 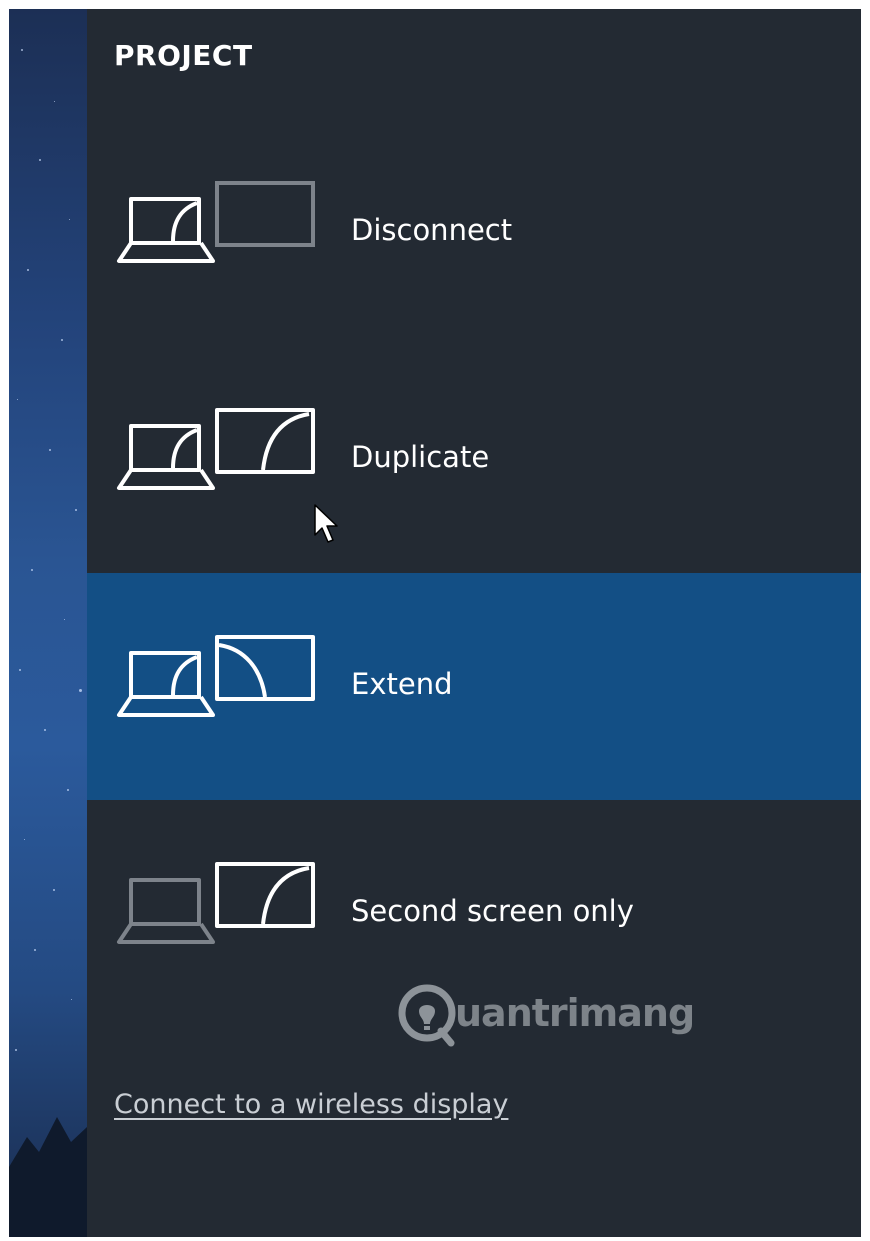 I want to click on option-label: Disconnect, so click(x=432, y=230).